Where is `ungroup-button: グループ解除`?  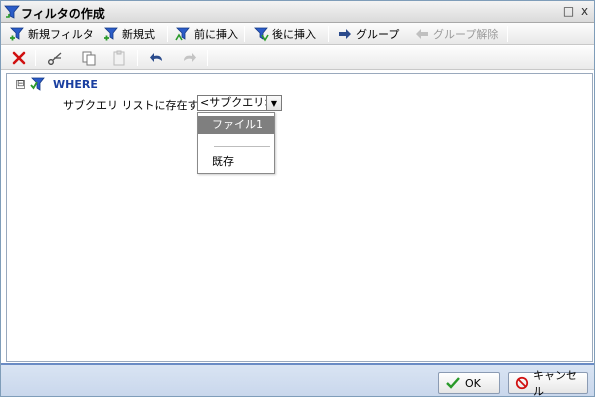
ungroup-button: グループ解除 is located at coordinates (456, 34).